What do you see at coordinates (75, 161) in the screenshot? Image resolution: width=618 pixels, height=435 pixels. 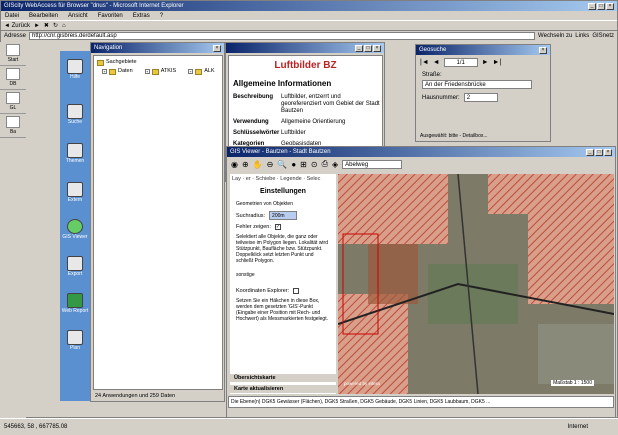 I see `sidebar-label: Themen` at bounding box center [75, 161].